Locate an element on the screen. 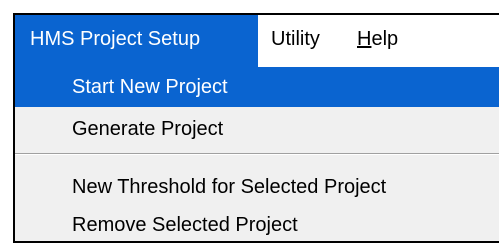 The width and height of the screenshot is (499, 248). menu-separator is located at coordinates (257, 154).